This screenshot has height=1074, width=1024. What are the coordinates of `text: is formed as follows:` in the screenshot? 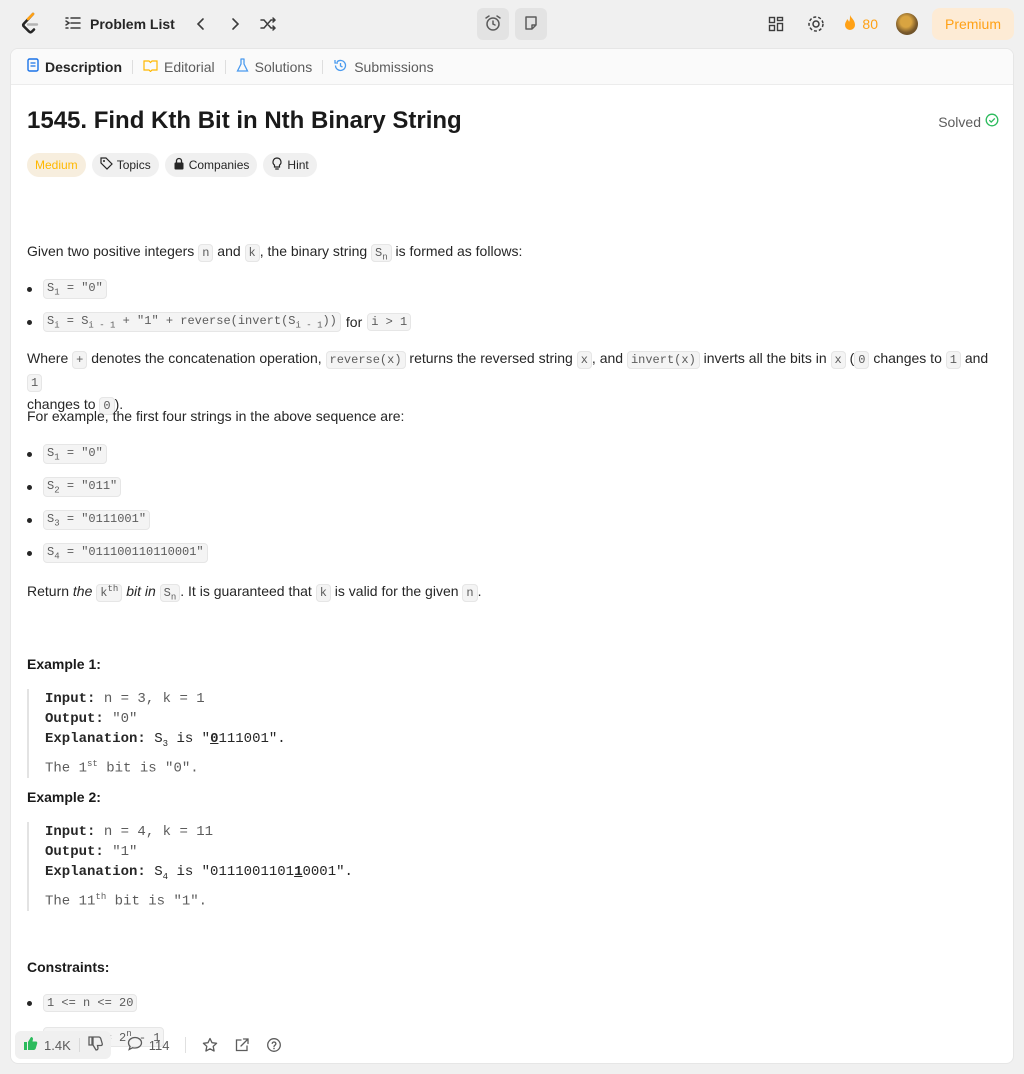 It's located at (459, 251).